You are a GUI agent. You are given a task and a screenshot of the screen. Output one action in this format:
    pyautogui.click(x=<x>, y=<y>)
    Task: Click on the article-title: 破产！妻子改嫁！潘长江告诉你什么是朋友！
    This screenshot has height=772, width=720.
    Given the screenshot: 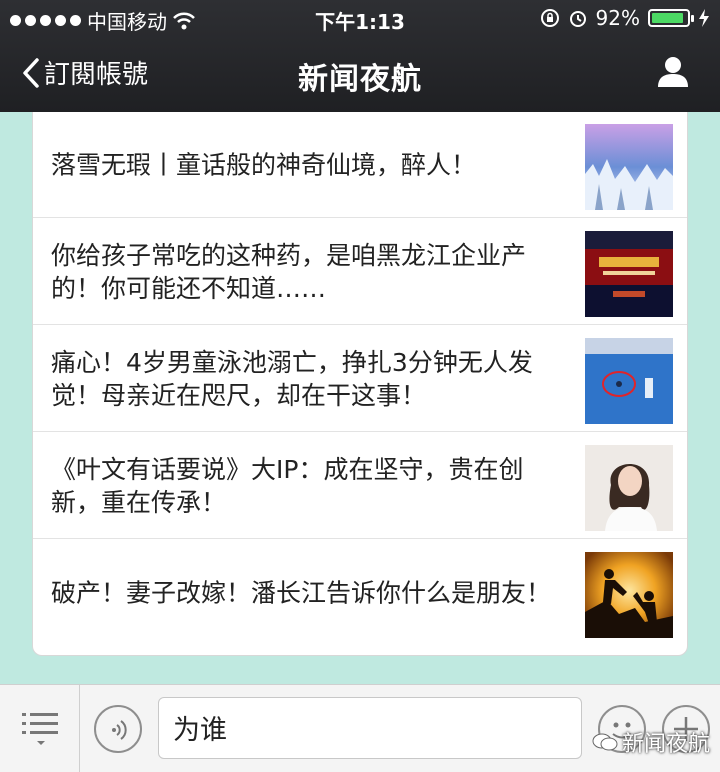 What is the action you would take?
    pyautogui.click(x=301, y=593)
    